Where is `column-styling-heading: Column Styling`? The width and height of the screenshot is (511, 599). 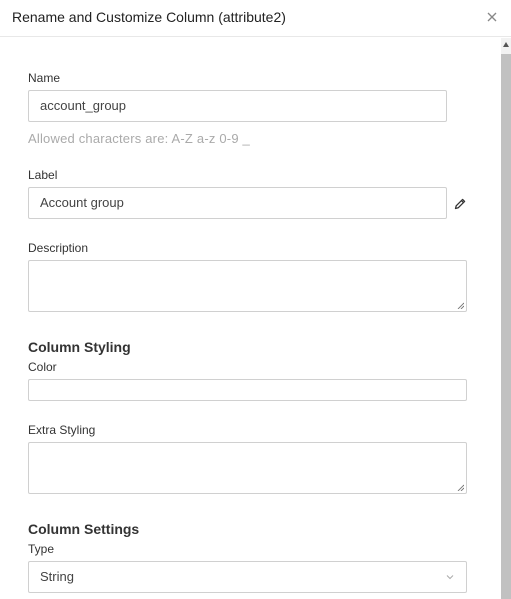 column-styling-heading: Column Styling is located at coordinates (79, 347).